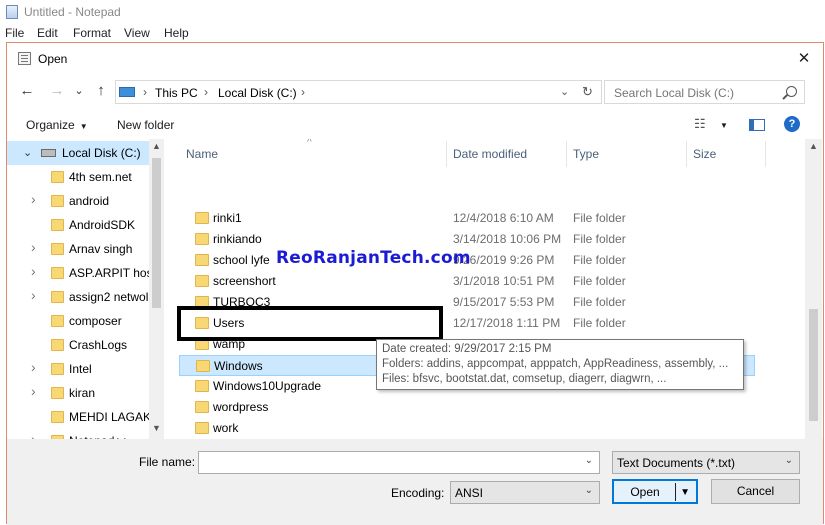 The width and height of the screenshot is (825, 525). Describe the element at coordinates (53, 59) in the screenshot. I see `dialog-title: Open` at that location.